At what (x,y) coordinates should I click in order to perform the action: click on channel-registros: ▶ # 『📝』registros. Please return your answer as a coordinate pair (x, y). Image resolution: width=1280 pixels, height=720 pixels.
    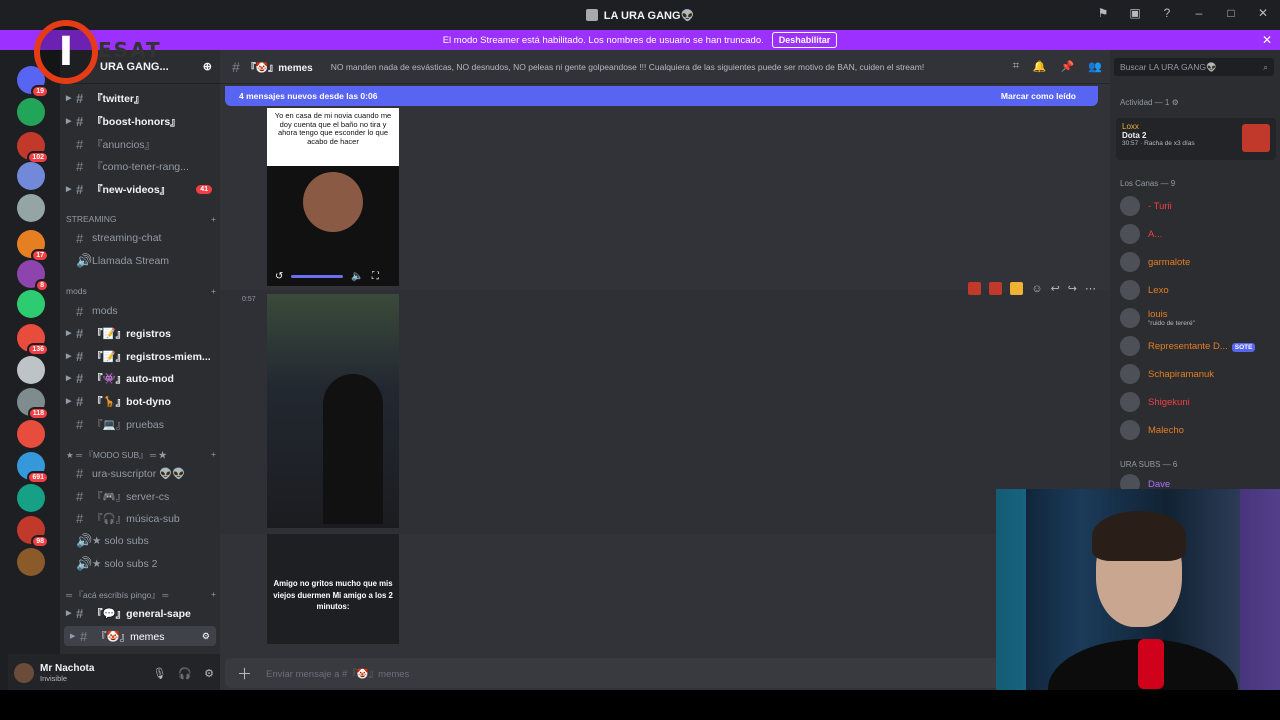
    Looking at the image, I should click on (140, 333).